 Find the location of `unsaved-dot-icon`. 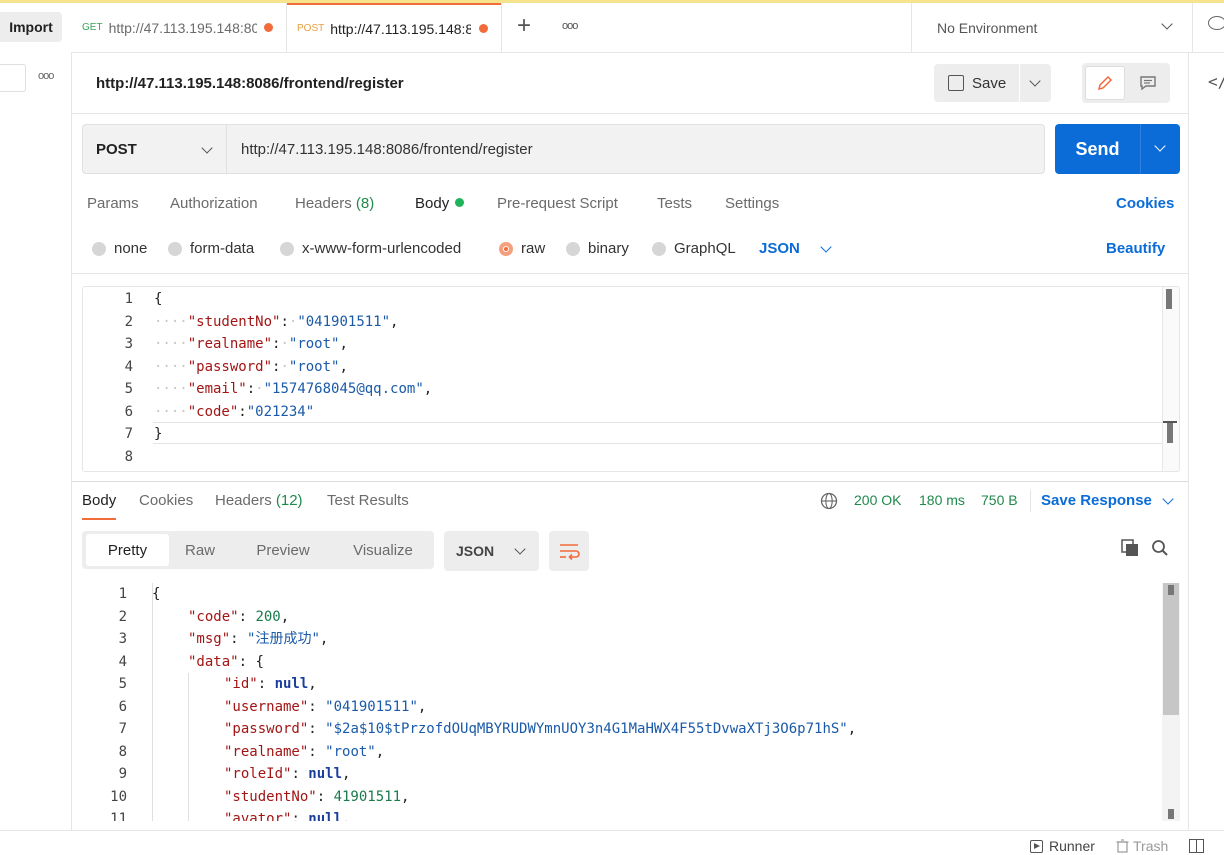

unsaved-dot-icon is located at coordinates (484, 28).